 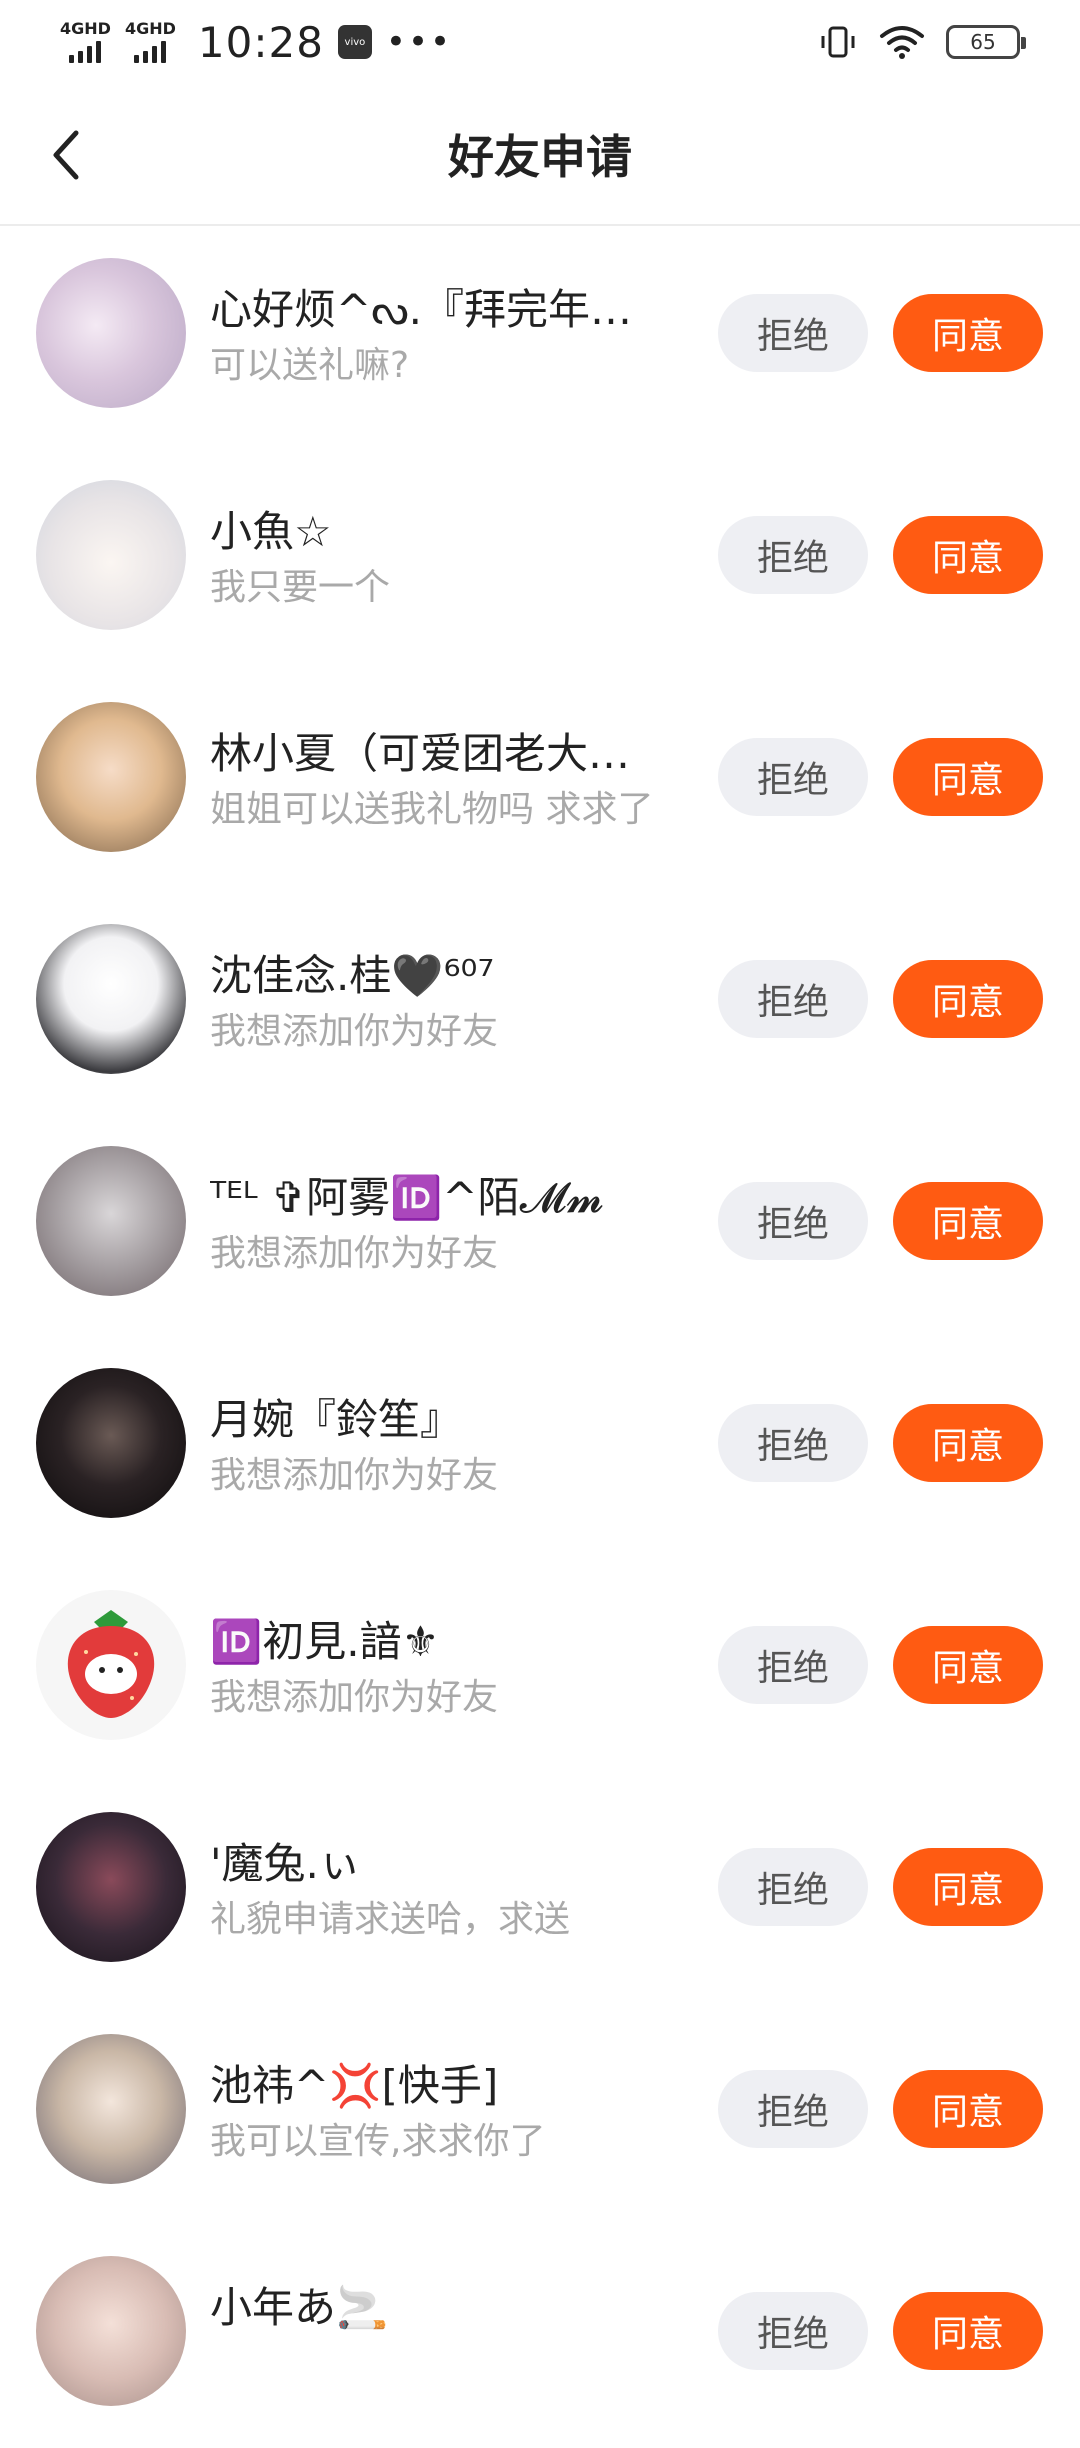 What do you see at coordinates (407, 1197) in the screenshot?
I see `requester-name: ᵀᴱᴸ ✞阿雾🆔^陌𝓜𝓶` at bounding box center [407, 1197].